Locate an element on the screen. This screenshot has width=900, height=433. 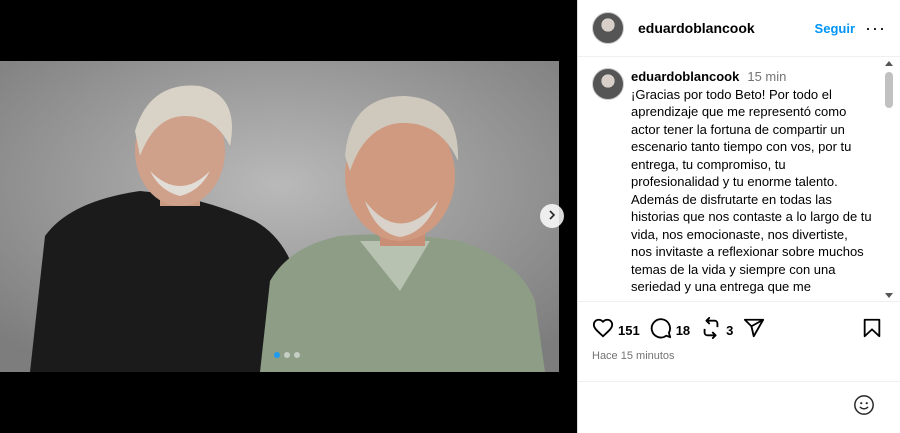
scroll-thumb is located at coordinates (889, 90).